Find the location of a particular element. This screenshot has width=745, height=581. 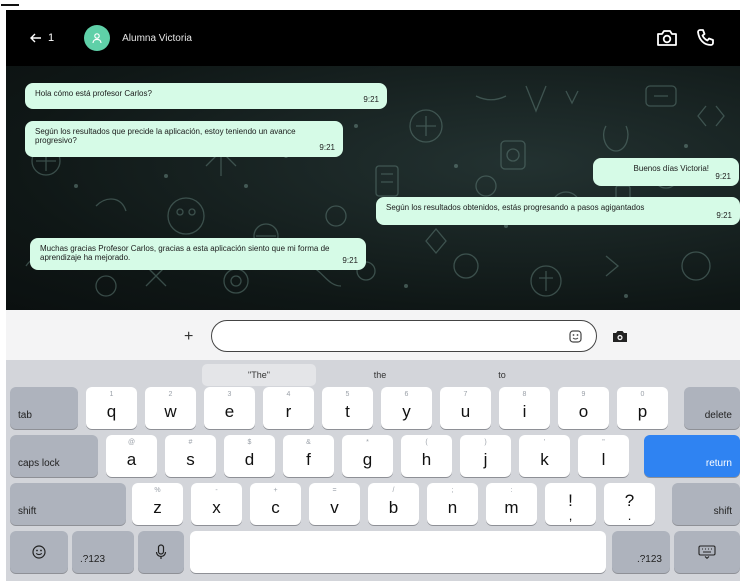

key-main-label: g is located at coordinates (367, 459).